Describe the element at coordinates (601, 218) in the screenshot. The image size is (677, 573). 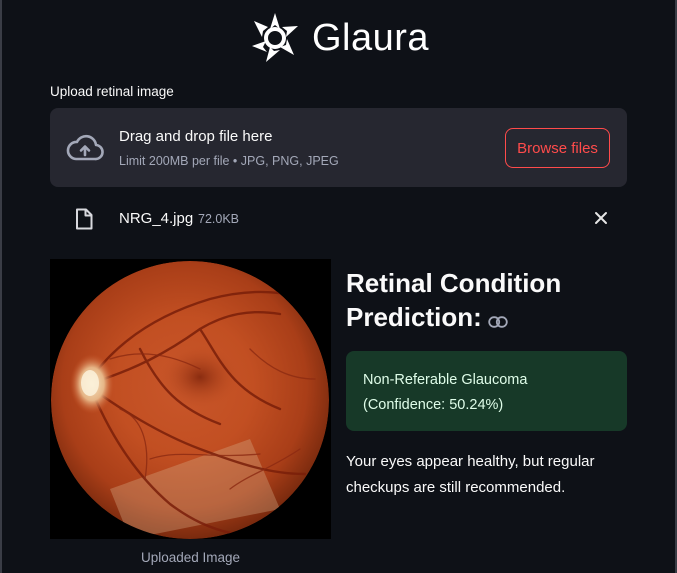
I see `close-icon` at that location.